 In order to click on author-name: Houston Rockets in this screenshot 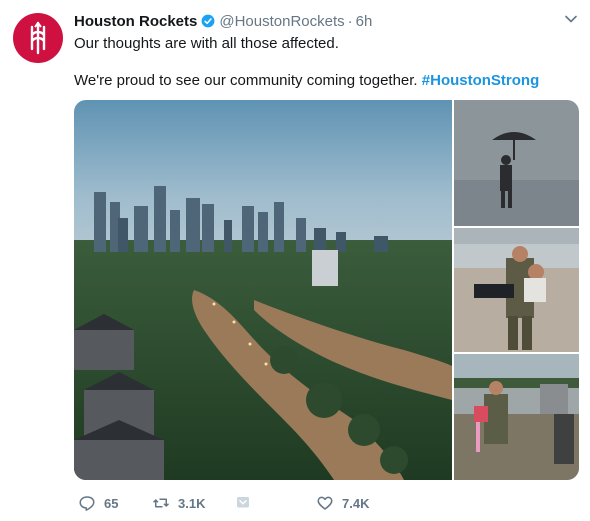, I will do `click(135, 21)`.